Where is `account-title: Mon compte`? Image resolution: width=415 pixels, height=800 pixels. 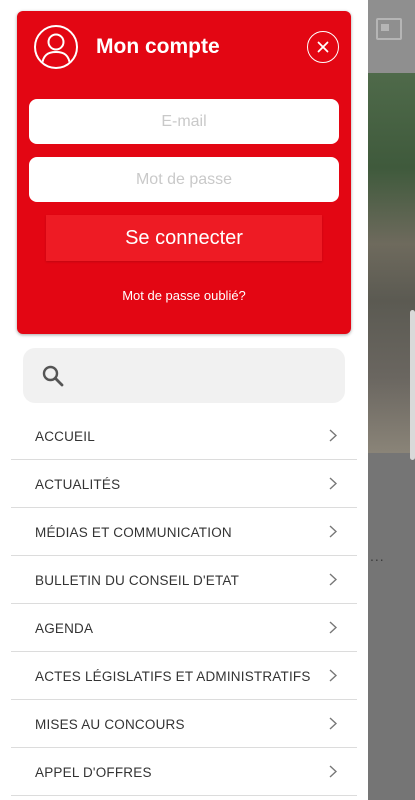 account-title: Mon compte is located at coordinates (158, 46).